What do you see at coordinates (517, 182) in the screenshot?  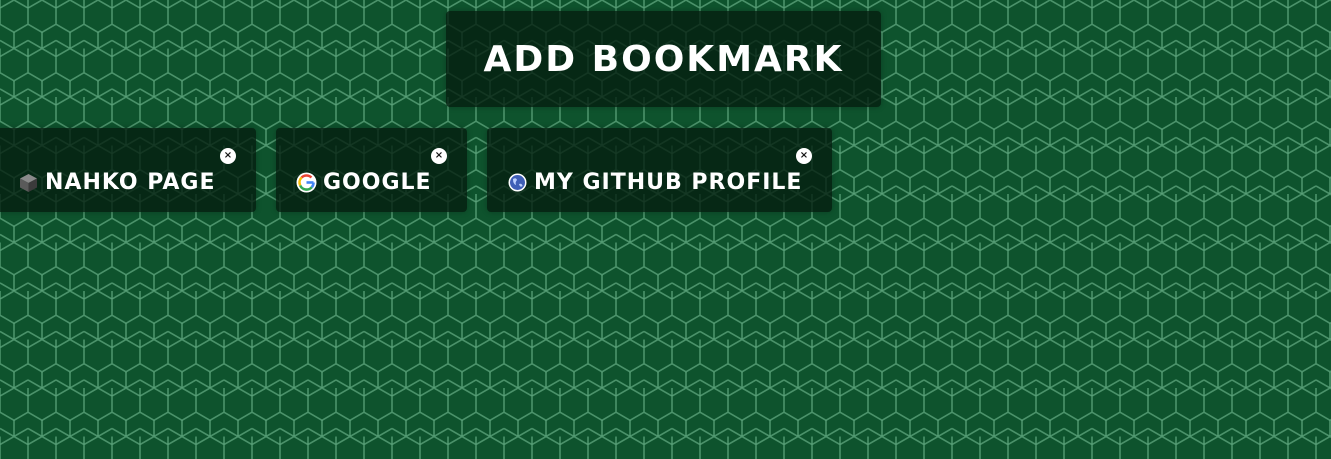 I see `globe-icon` at bounding box center [517, 182].